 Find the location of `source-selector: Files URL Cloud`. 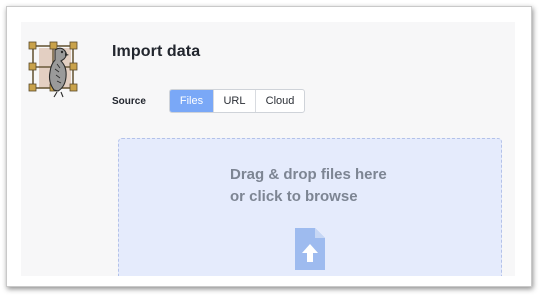

source-selector: Files URL Cloud is located at coordinates (237, 101).